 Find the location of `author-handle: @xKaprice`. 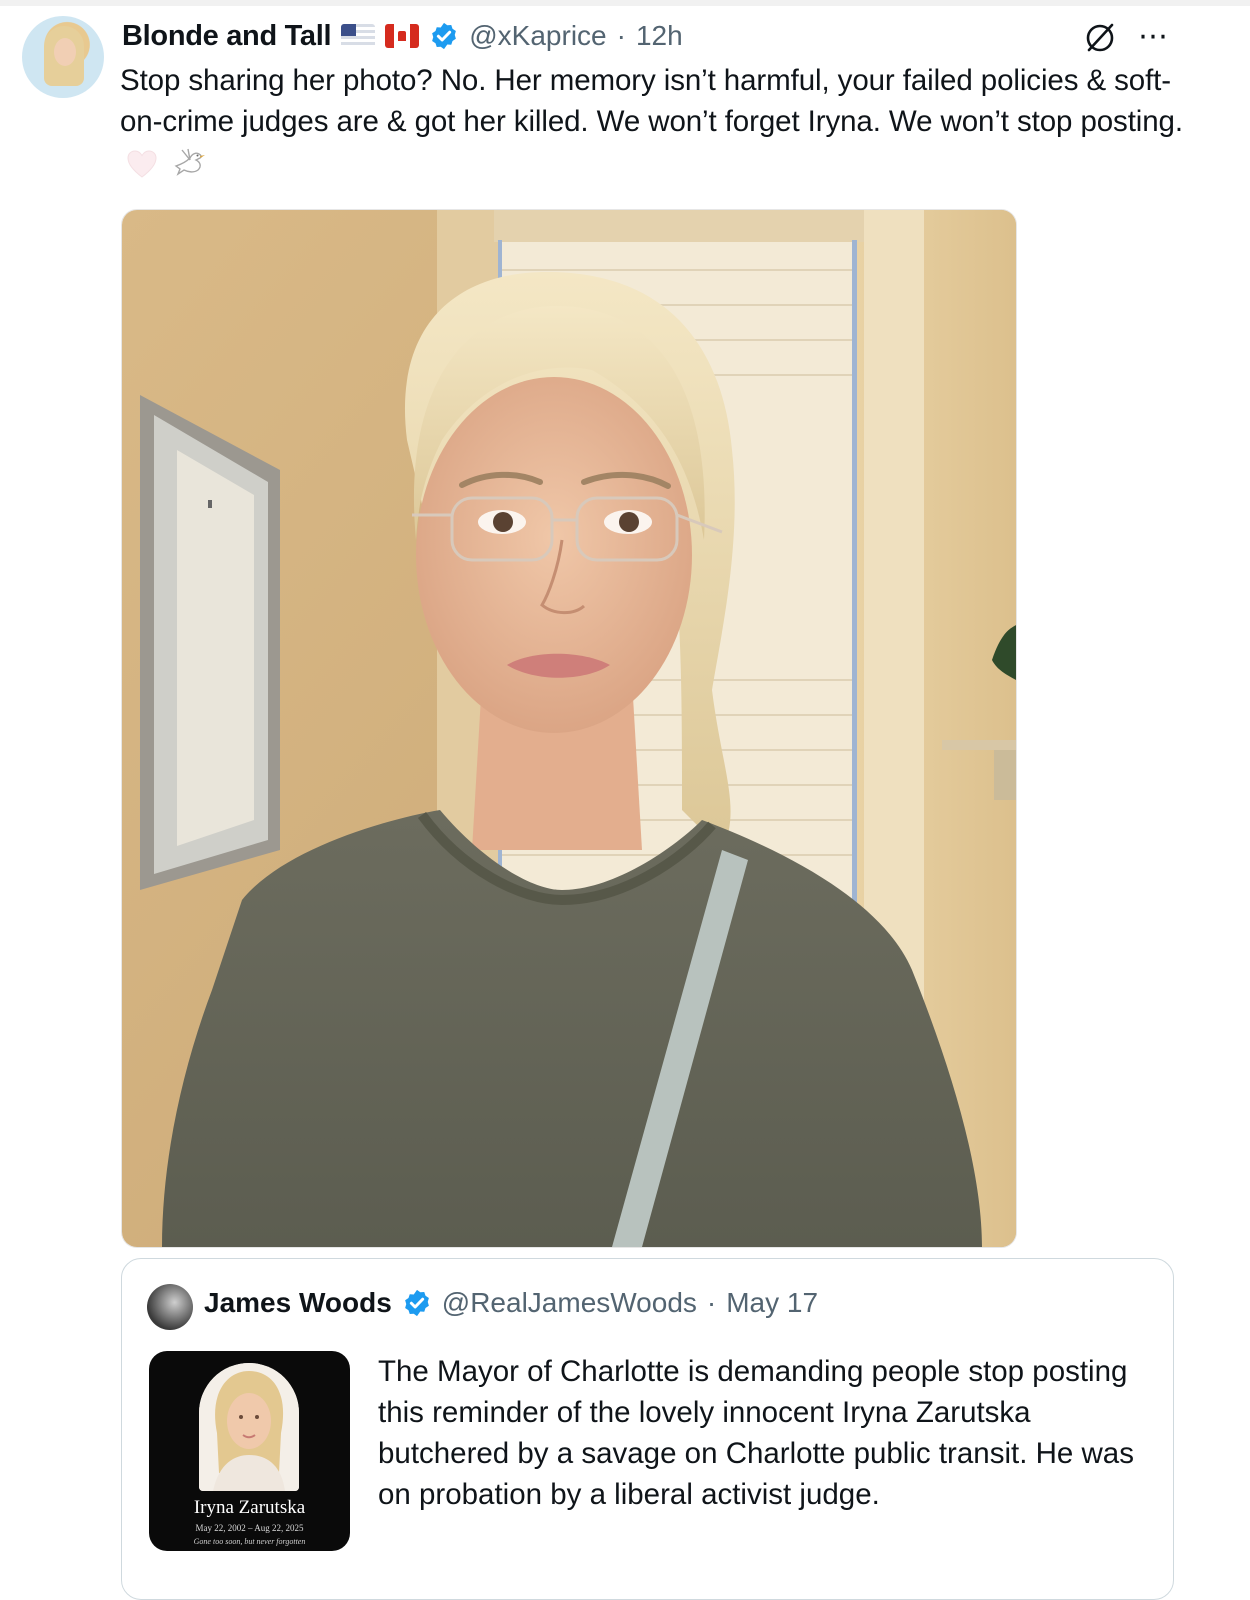

author-handle: @xKaprice is located at coordinates (537, 36).